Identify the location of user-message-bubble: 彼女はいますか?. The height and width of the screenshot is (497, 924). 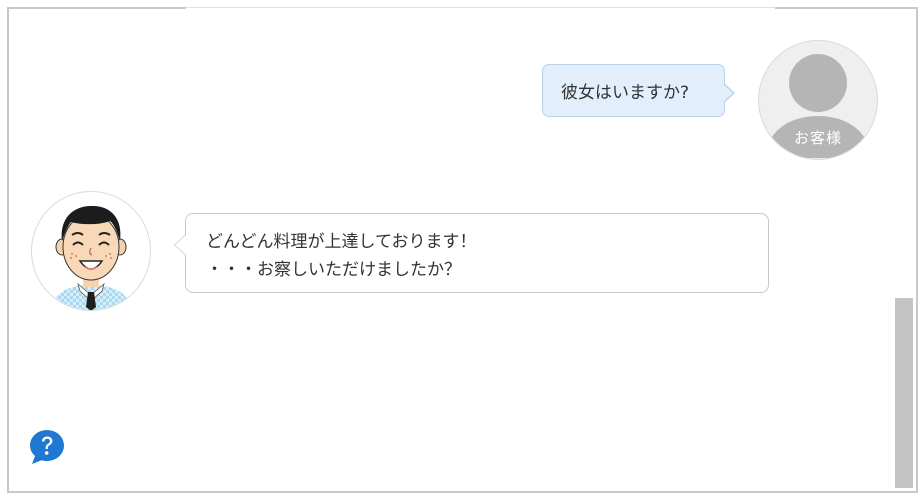
(638, 90).